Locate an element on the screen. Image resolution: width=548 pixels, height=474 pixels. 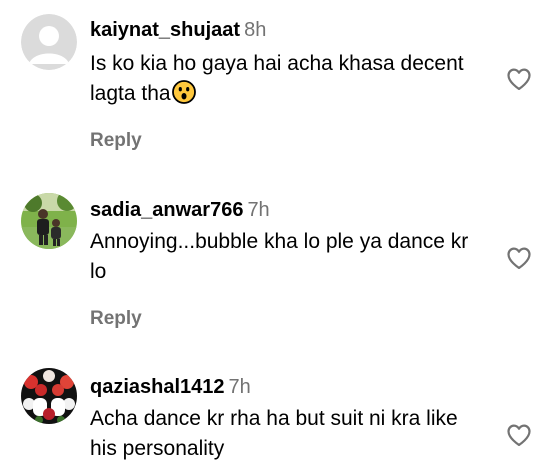
comment-header: kaiynat_shujaat 8h is located at coordinates (178, 30).